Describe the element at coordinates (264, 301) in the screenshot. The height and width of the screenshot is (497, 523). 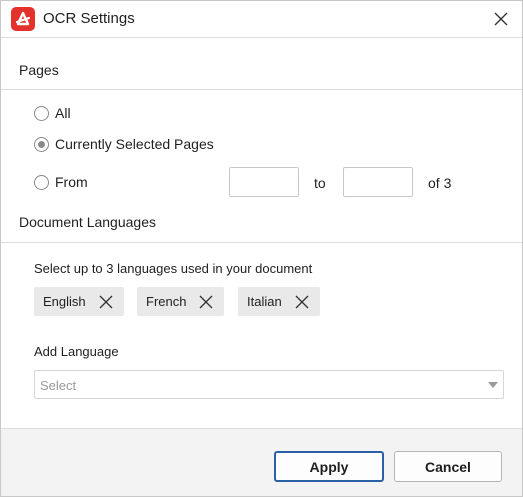
I see `language-chip-label: Italian` at that location.